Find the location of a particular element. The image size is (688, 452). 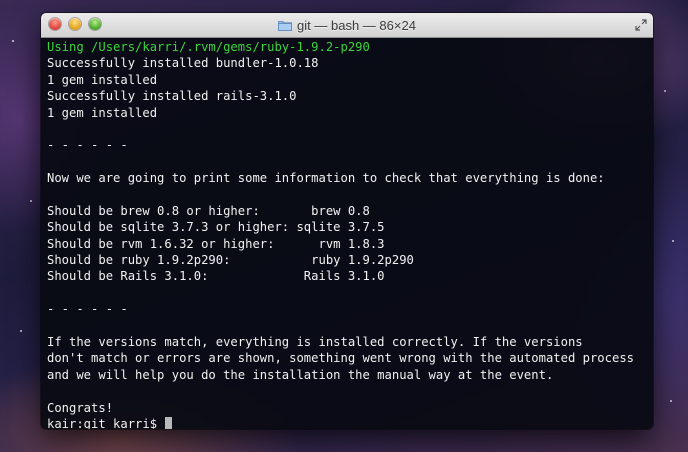

title-bar: git — bash — 86×24 is located at coordinates (347, 25).